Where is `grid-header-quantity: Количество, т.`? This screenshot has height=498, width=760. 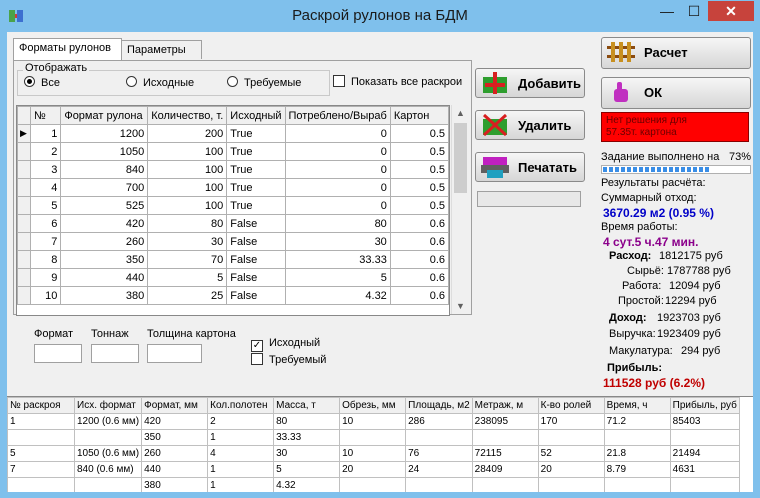
grid-header-quantity: Количество, т. is located at coordinates (187, 115).